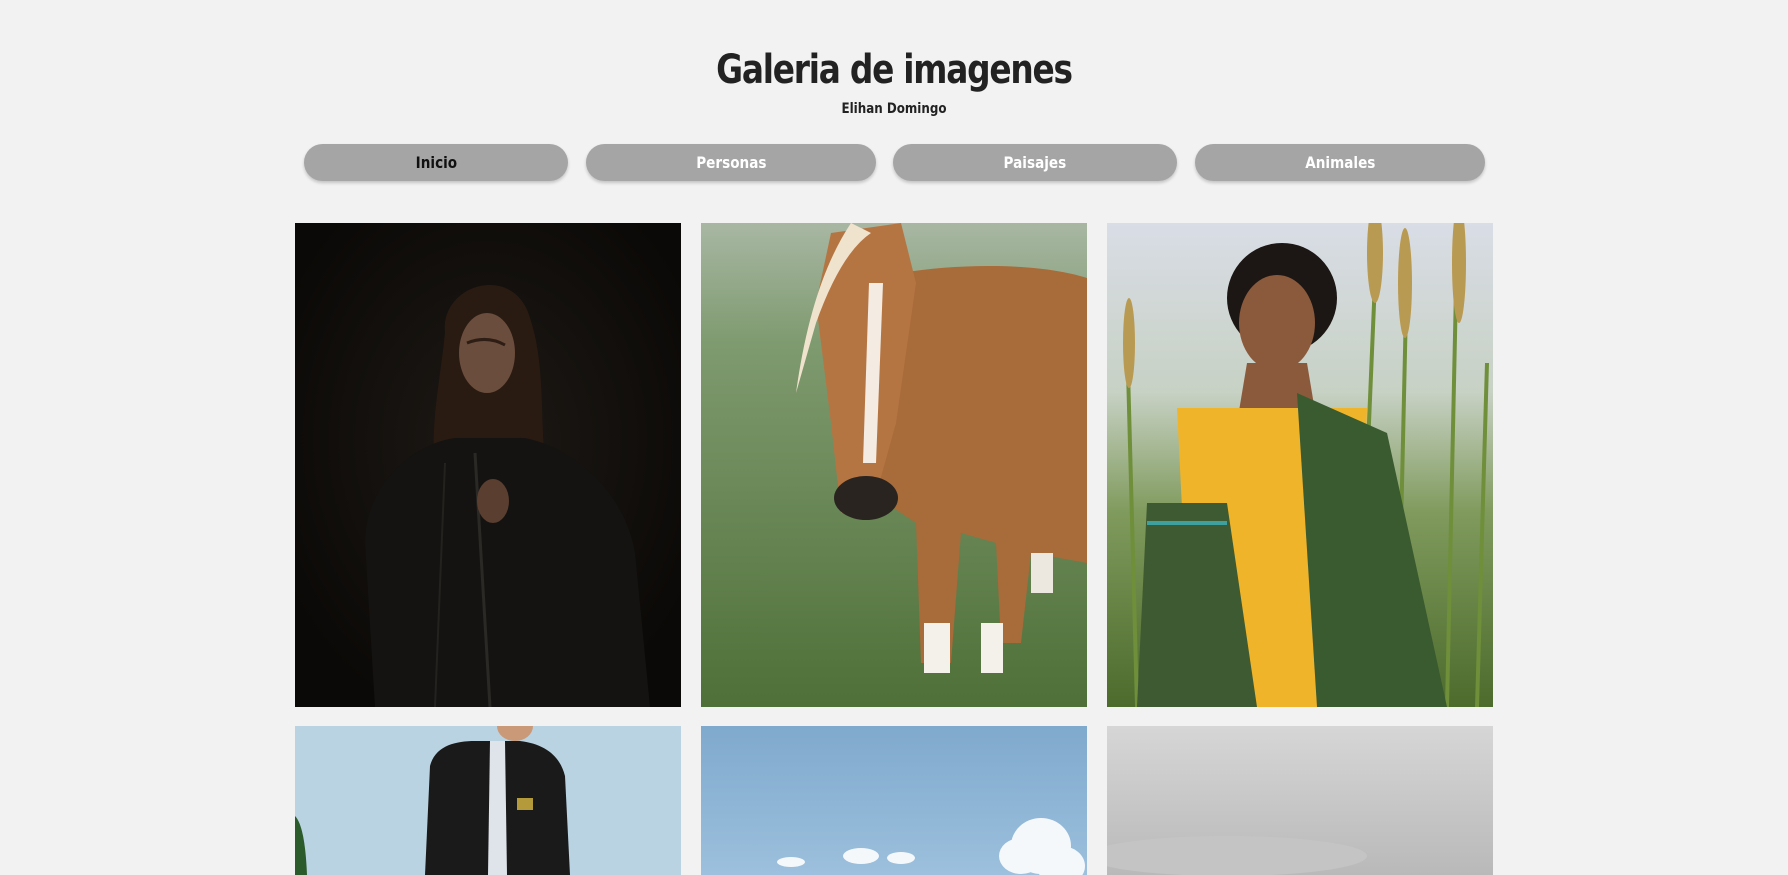  Describe the element at coordinates (894, 109) in the screenshot. I see `page-subtitle: Elihan Domingo` at that location.